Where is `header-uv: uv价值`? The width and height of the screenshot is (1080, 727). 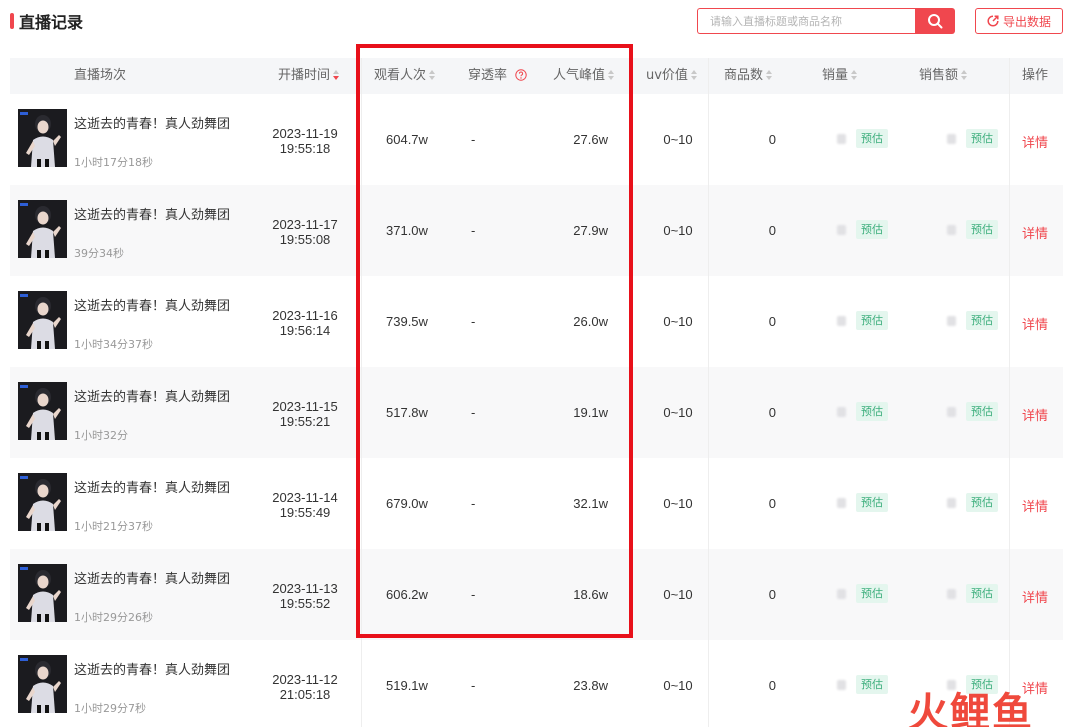
header-uv: uv价值 is located at coordinates (672, 76).